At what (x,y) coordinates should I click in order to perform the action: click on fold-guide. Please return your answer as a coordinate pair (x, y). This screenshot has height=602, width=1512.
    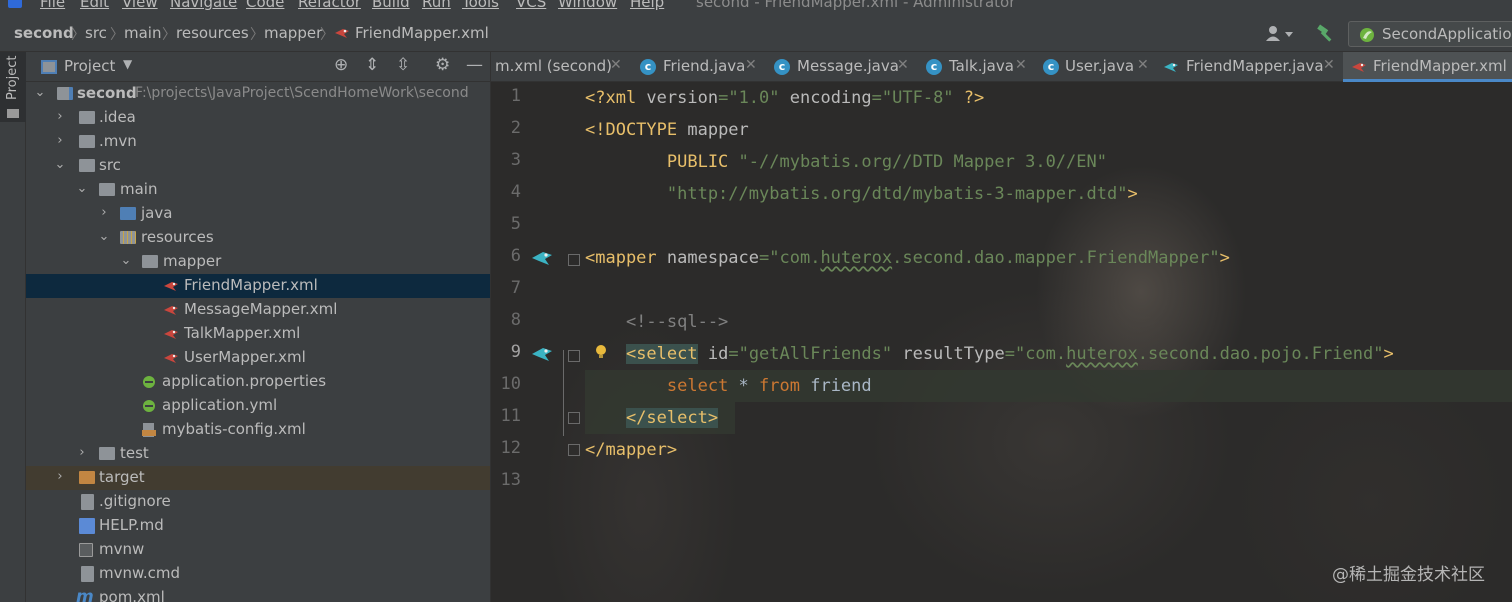
    Looking at the image, I should click on (563, 393).